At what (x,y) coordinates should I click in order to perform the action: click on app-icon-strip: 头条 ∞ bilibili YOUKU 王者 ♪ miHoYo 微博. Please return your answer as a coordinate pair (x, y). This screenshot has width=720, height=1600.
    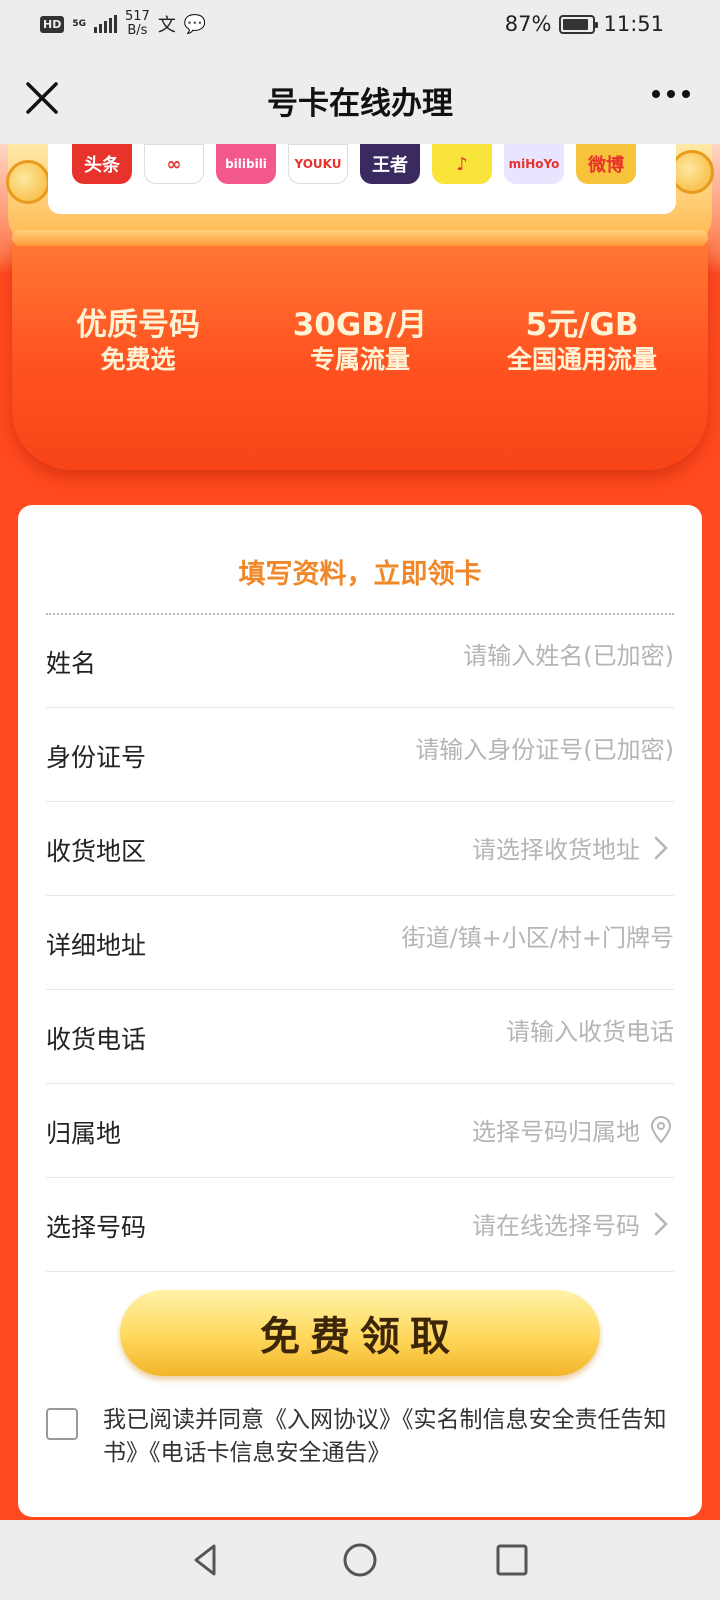
    Looking at the image, I should click on (362, 179).